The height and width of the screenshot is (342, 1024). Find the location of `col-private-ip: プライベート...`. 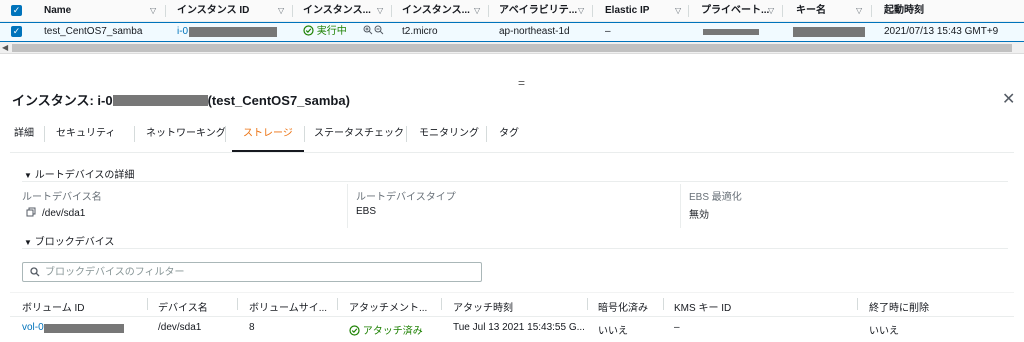

col-private-ip: プライベート... is located at coordinates (735, 11).